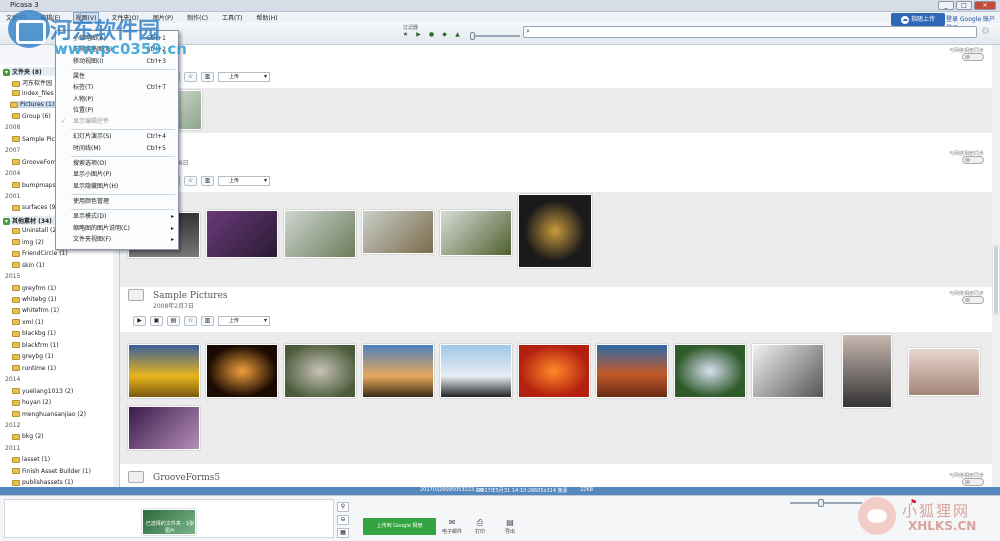  I want to click on pin-icon: ⚲, so click(343, 507).